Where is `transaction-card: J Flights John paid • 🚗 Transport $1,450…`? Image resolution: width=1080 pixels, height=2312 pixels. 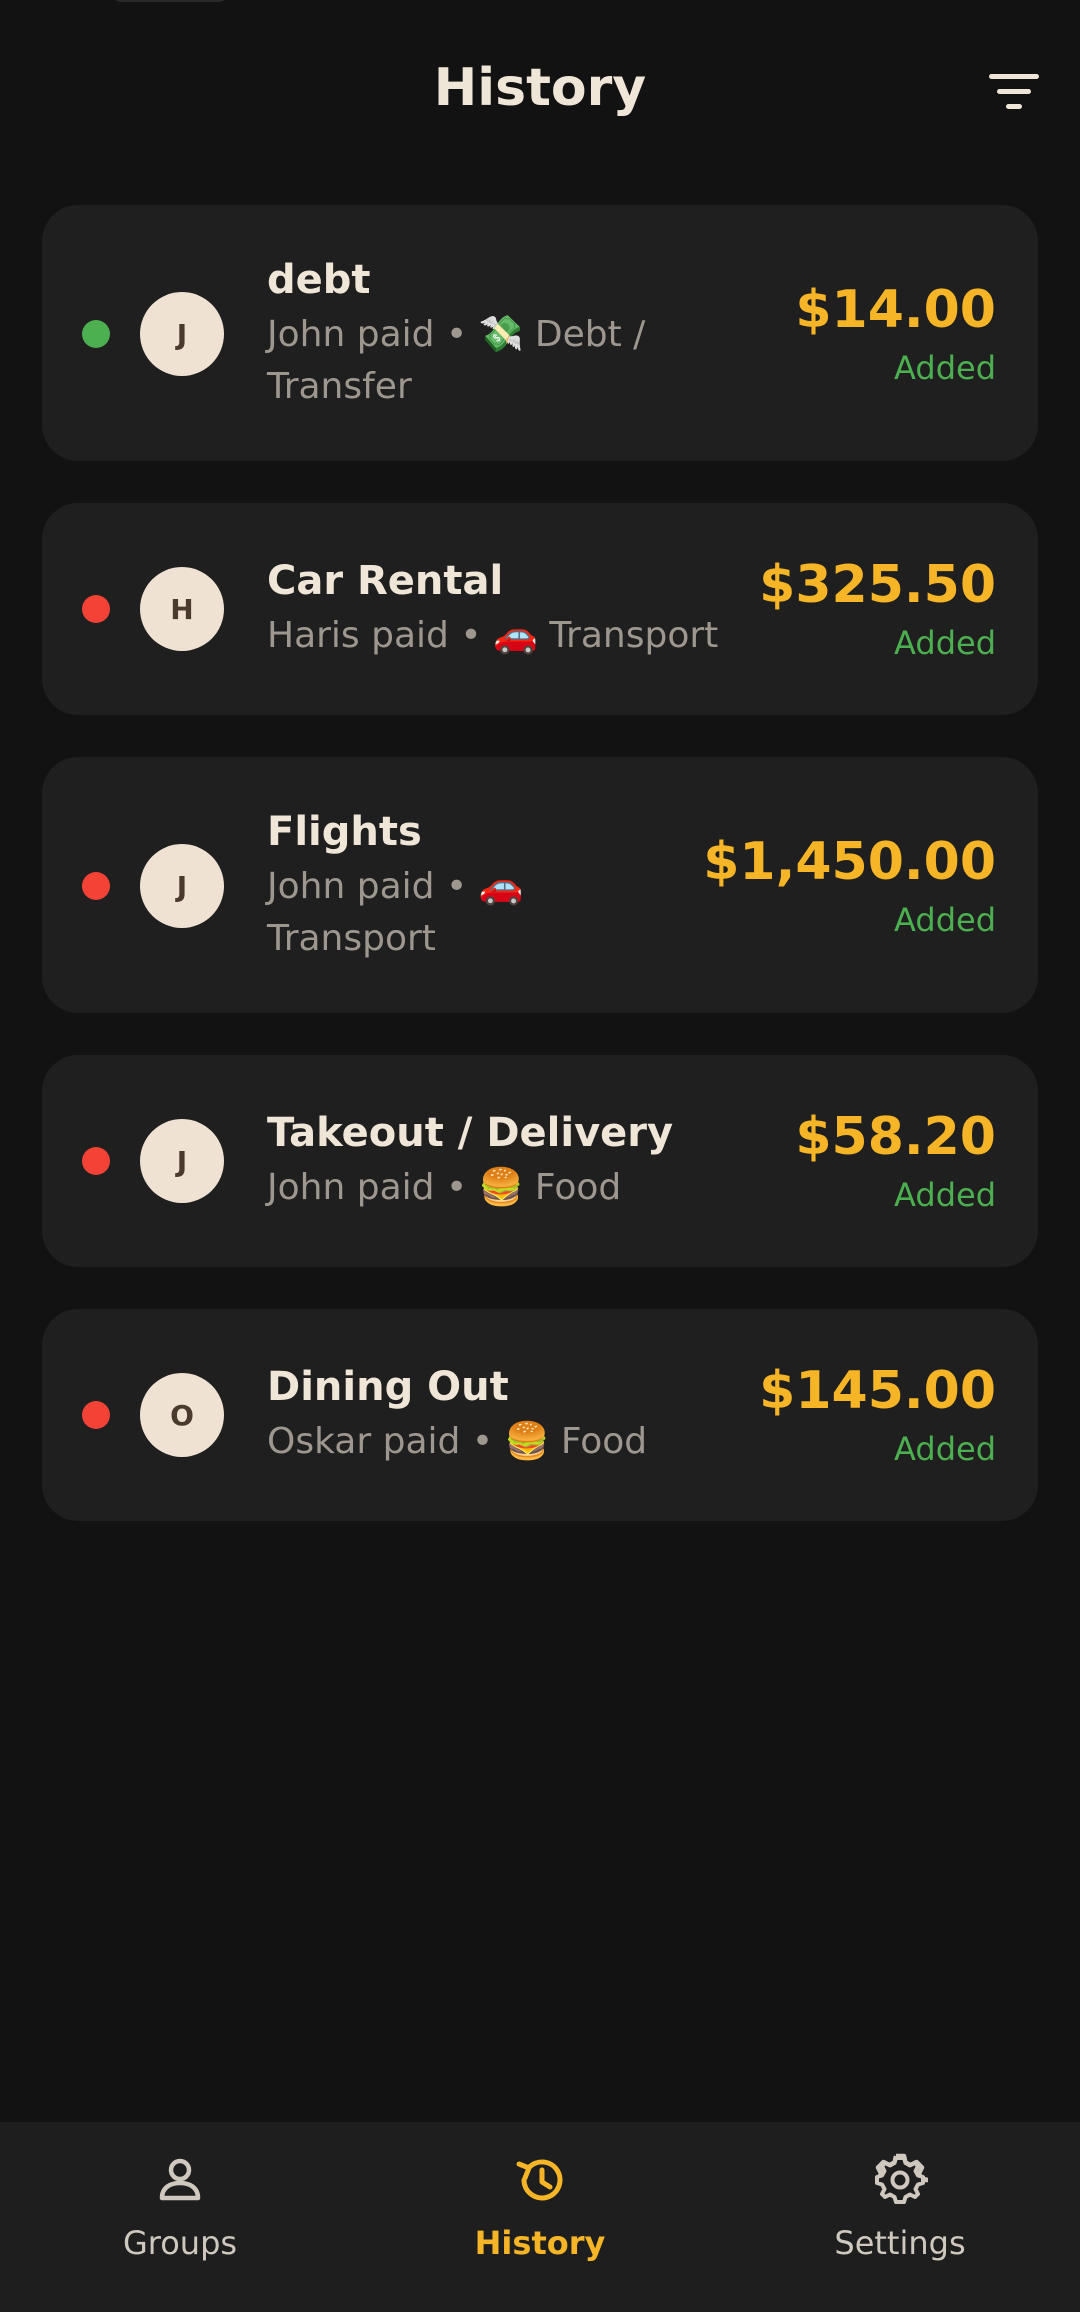 transaction-card: J Flights John paid • 🚗 Transport $1,450… is located at coordinates (540, 885).